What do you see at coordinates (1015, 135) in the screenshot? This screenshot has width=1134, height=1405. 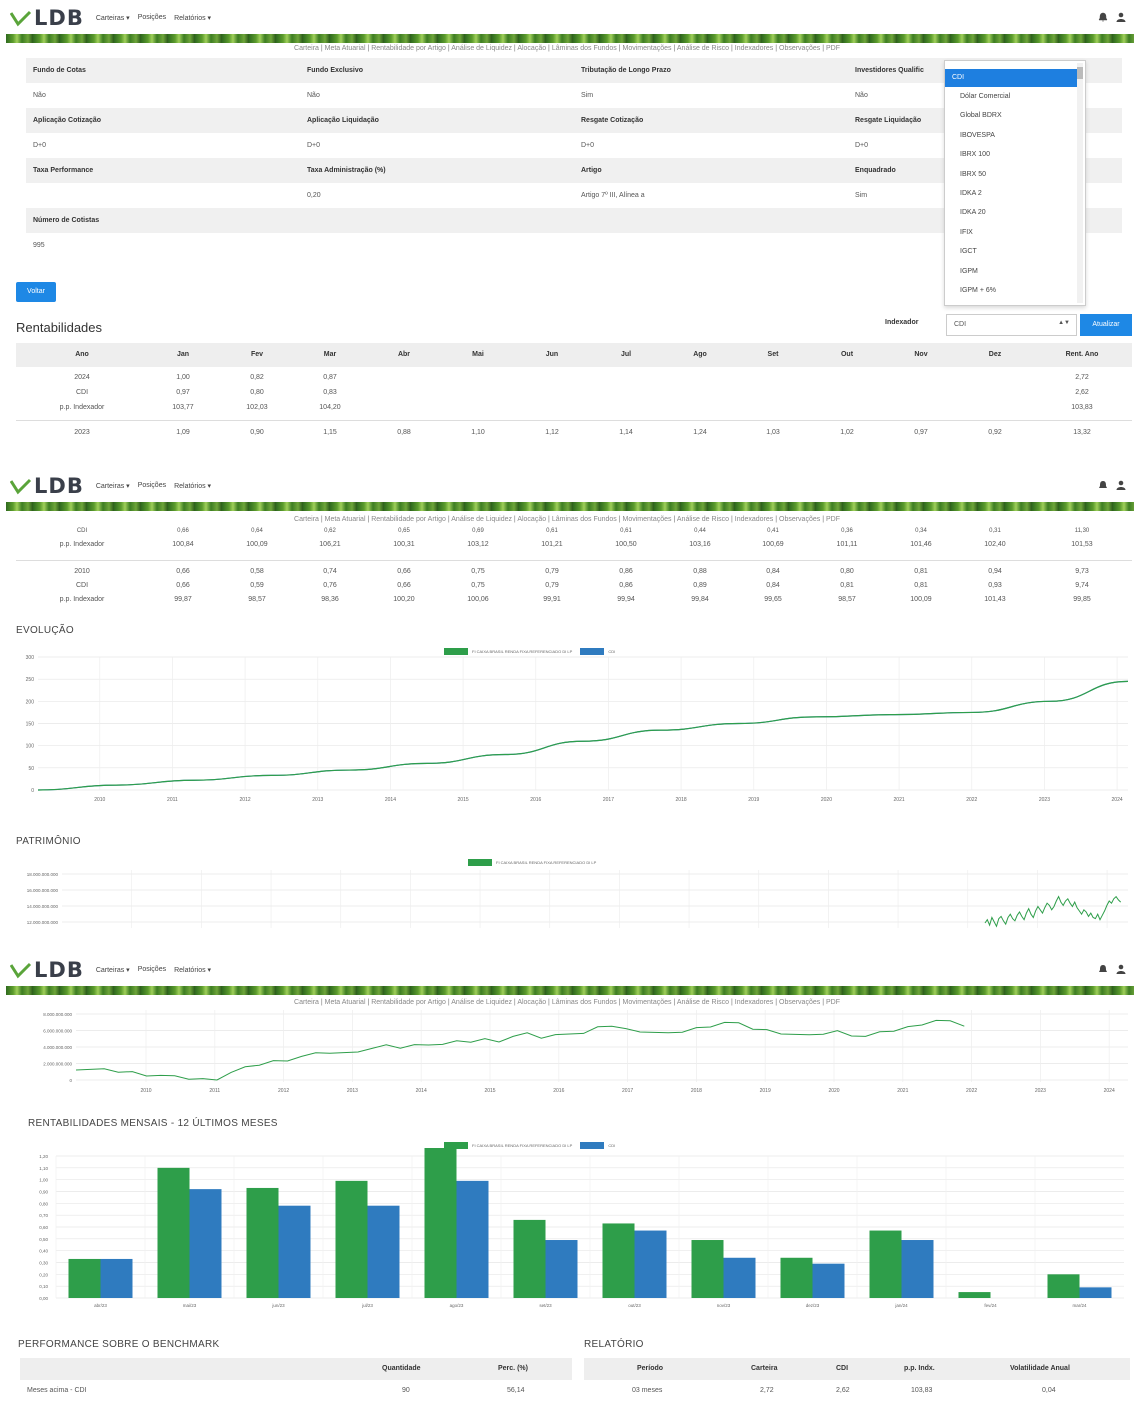 I see `dropdown-option: IBOVESPA` at bounding box center [1015, 135].